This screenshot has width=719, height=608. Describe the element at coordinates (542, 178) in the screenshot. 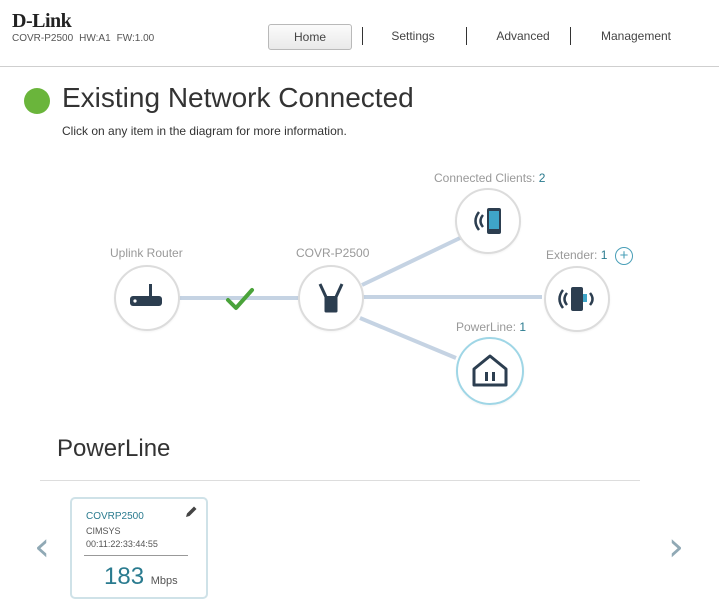

I see `clients-count: 2` at that location.